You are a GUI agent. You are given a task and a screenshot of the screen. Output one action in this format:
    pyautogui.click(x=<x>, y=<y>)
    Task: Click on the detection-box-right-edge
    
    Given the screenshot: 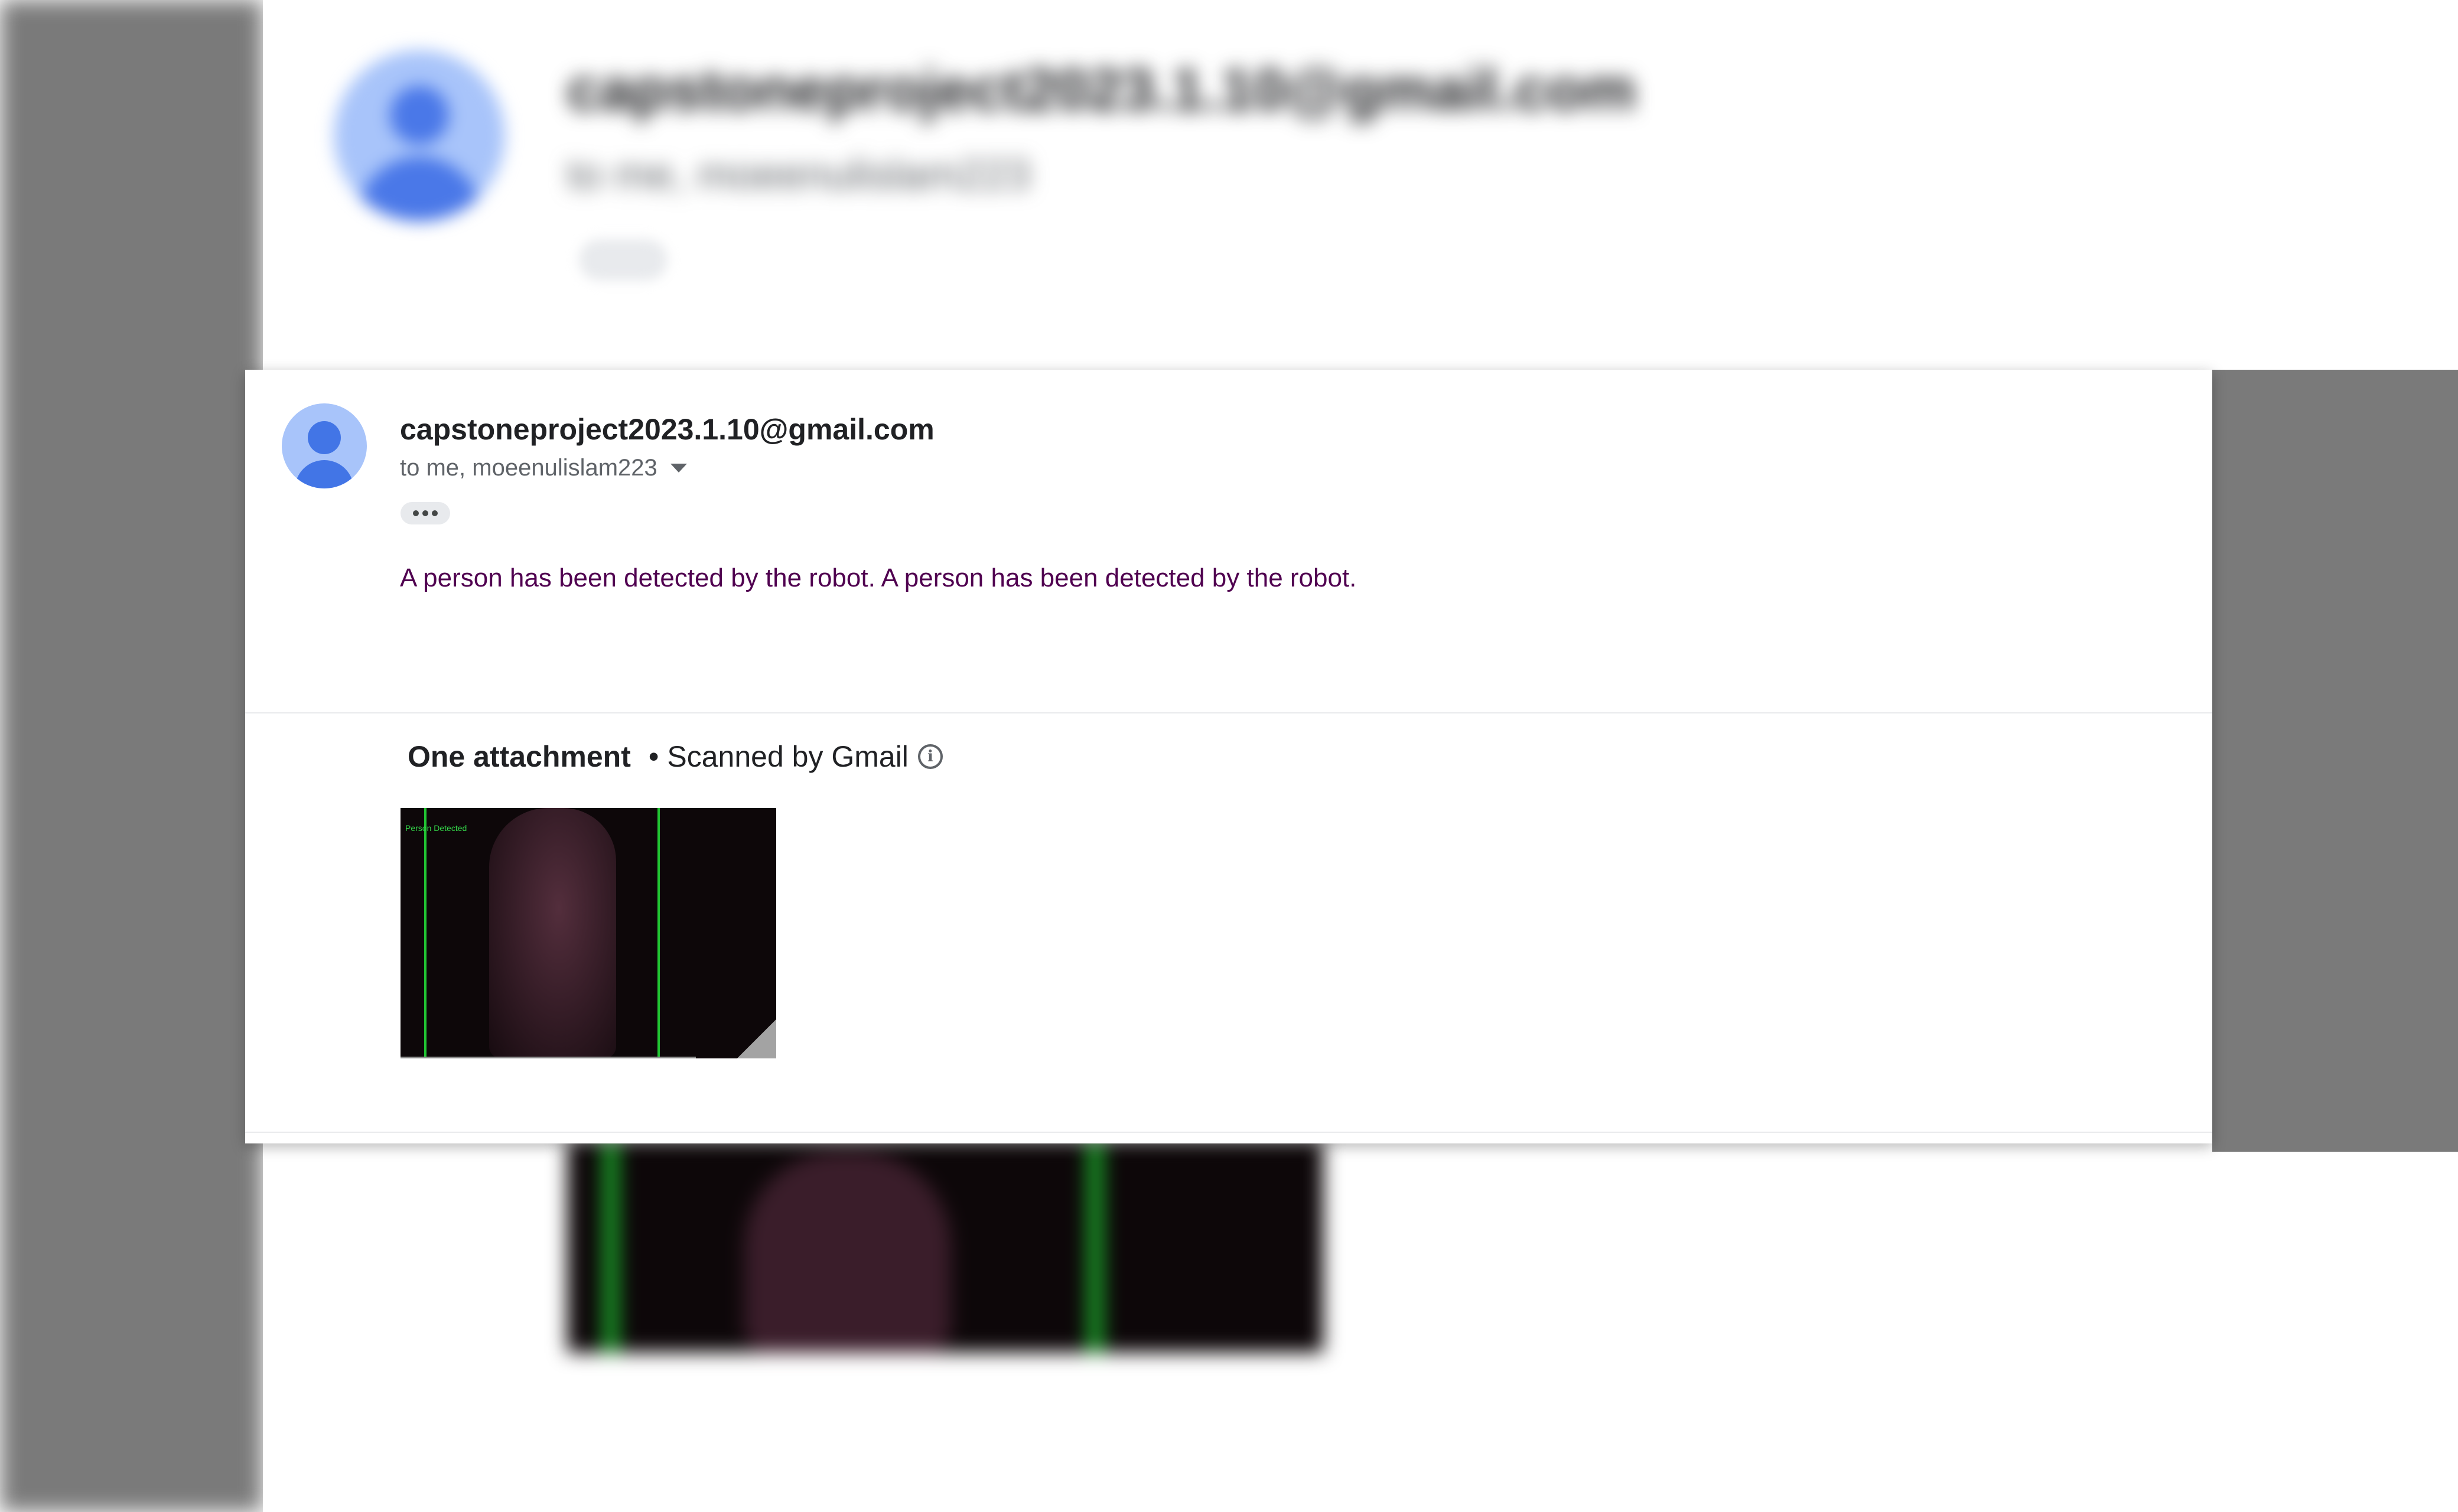 What is the action you would take?
    pyautogui.click(x=658, y=933)
    